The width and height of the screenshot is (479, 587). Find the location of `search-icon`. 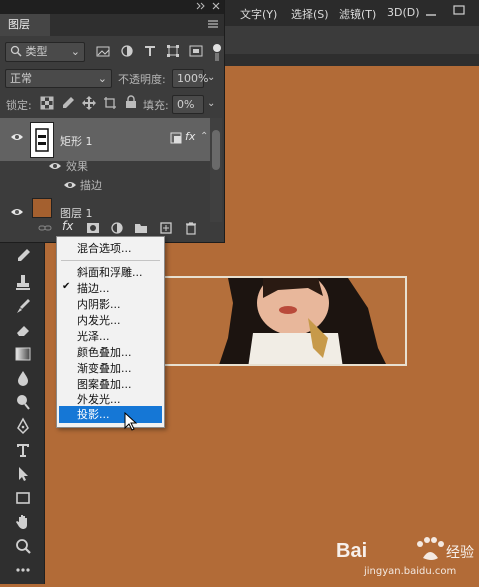

search-icon is located at coordinates (18, 51).